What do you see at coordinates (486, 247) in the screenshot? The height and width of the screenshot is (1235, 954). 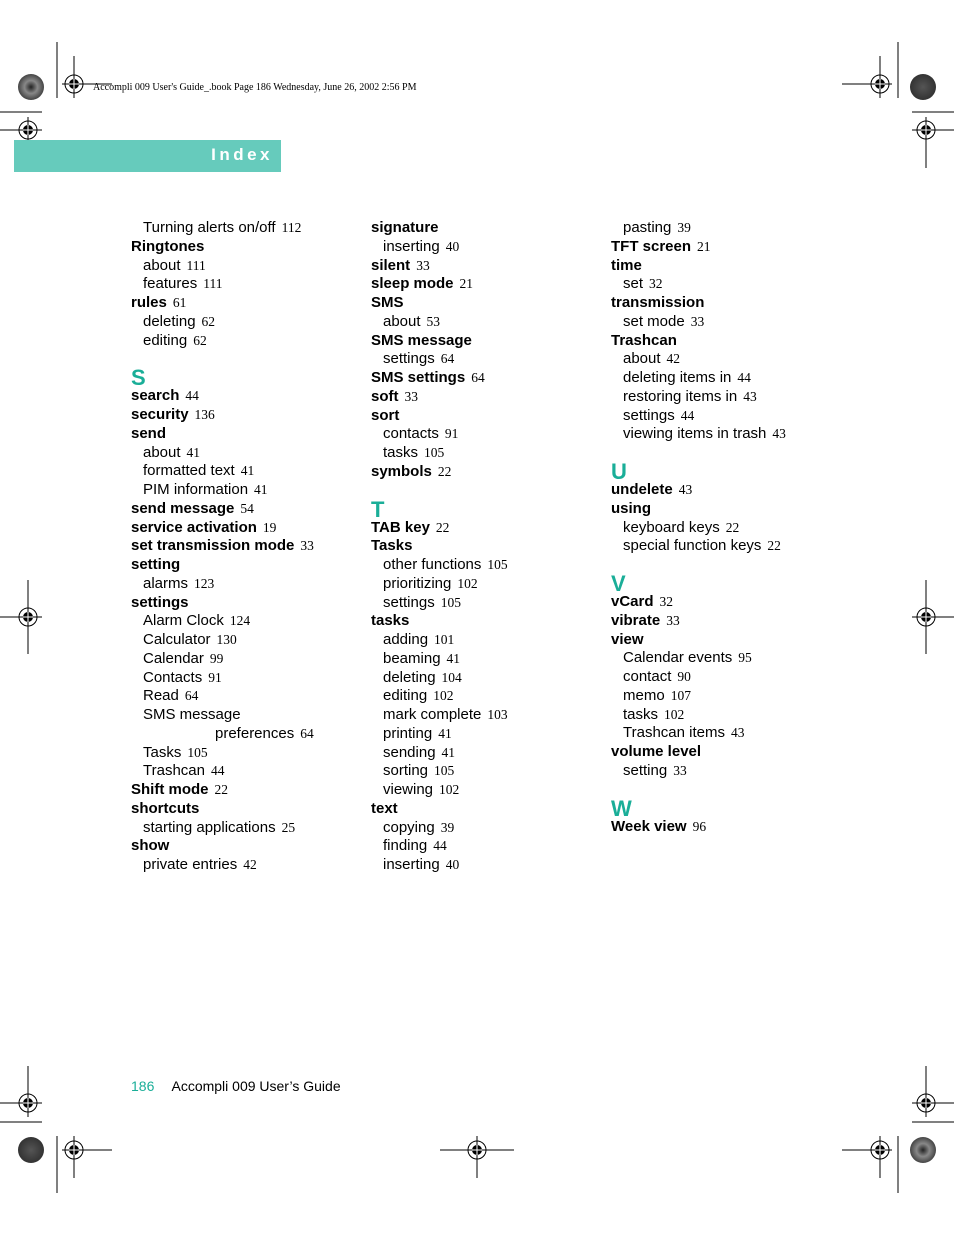 I see `index-subentry: inserting 40` at bounding box center [486, 247].